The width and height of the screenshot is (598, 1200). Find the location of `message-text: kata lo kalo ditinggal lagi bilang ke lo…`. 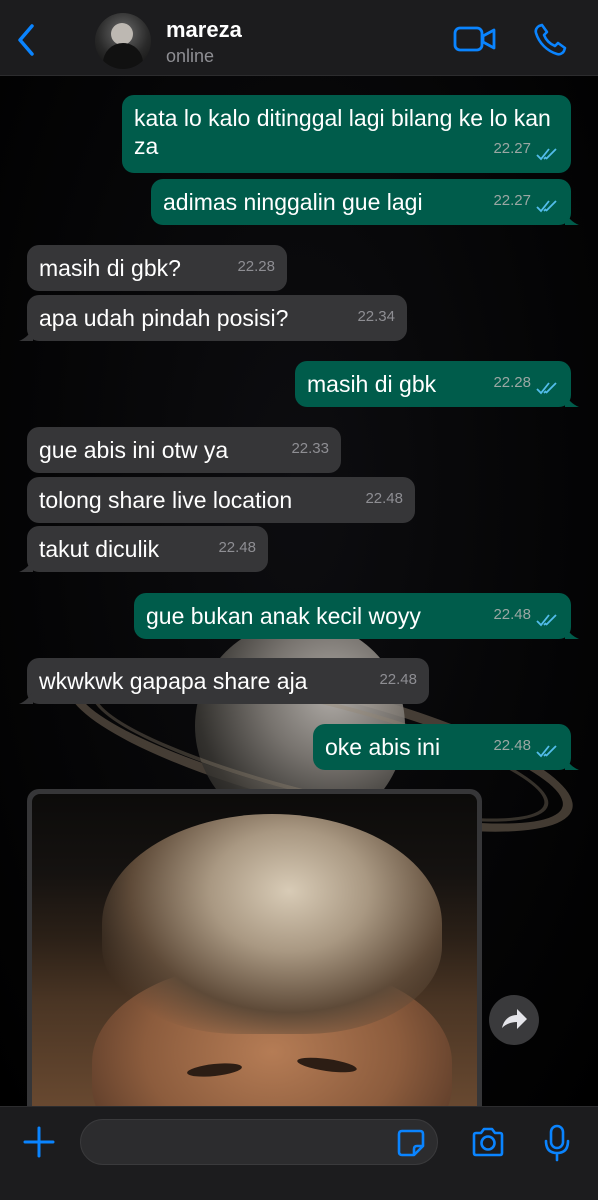

message-text: kata lo kalo ditinggal lagi bilang ke lo… is located at coordinates (342, 132).